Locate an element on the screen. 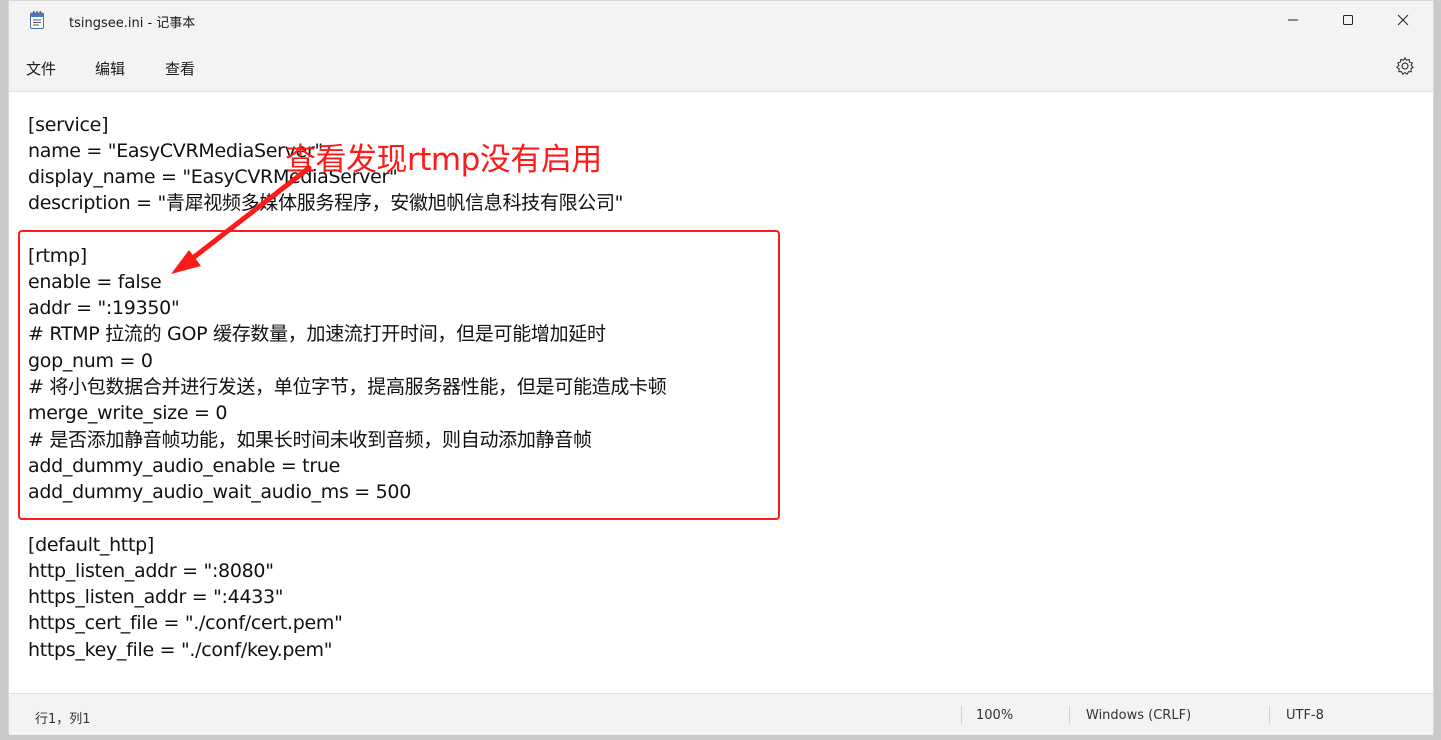  close-button is located at coordinates (1403, 20).